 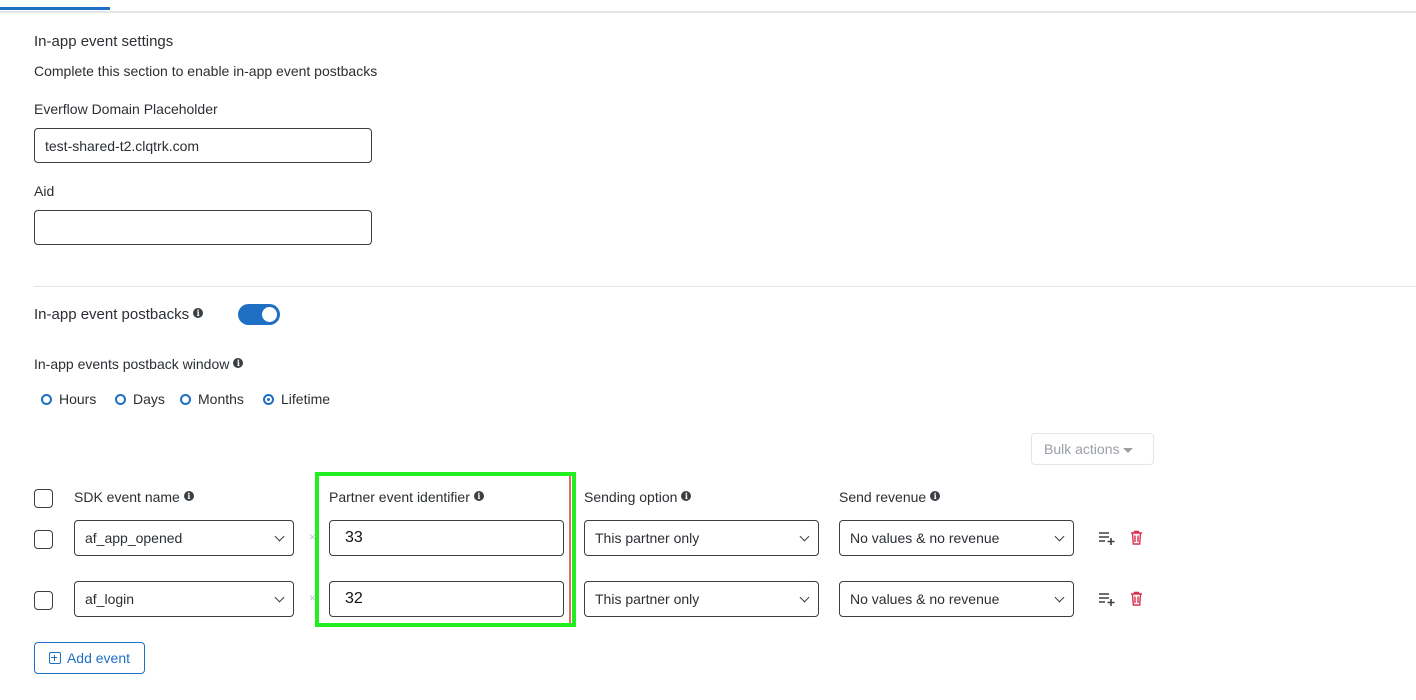 What do you see at coordinates (132, 364) in the screenshot?
I see `window-label: In-app events postback window` at bounding box center [132, 364].